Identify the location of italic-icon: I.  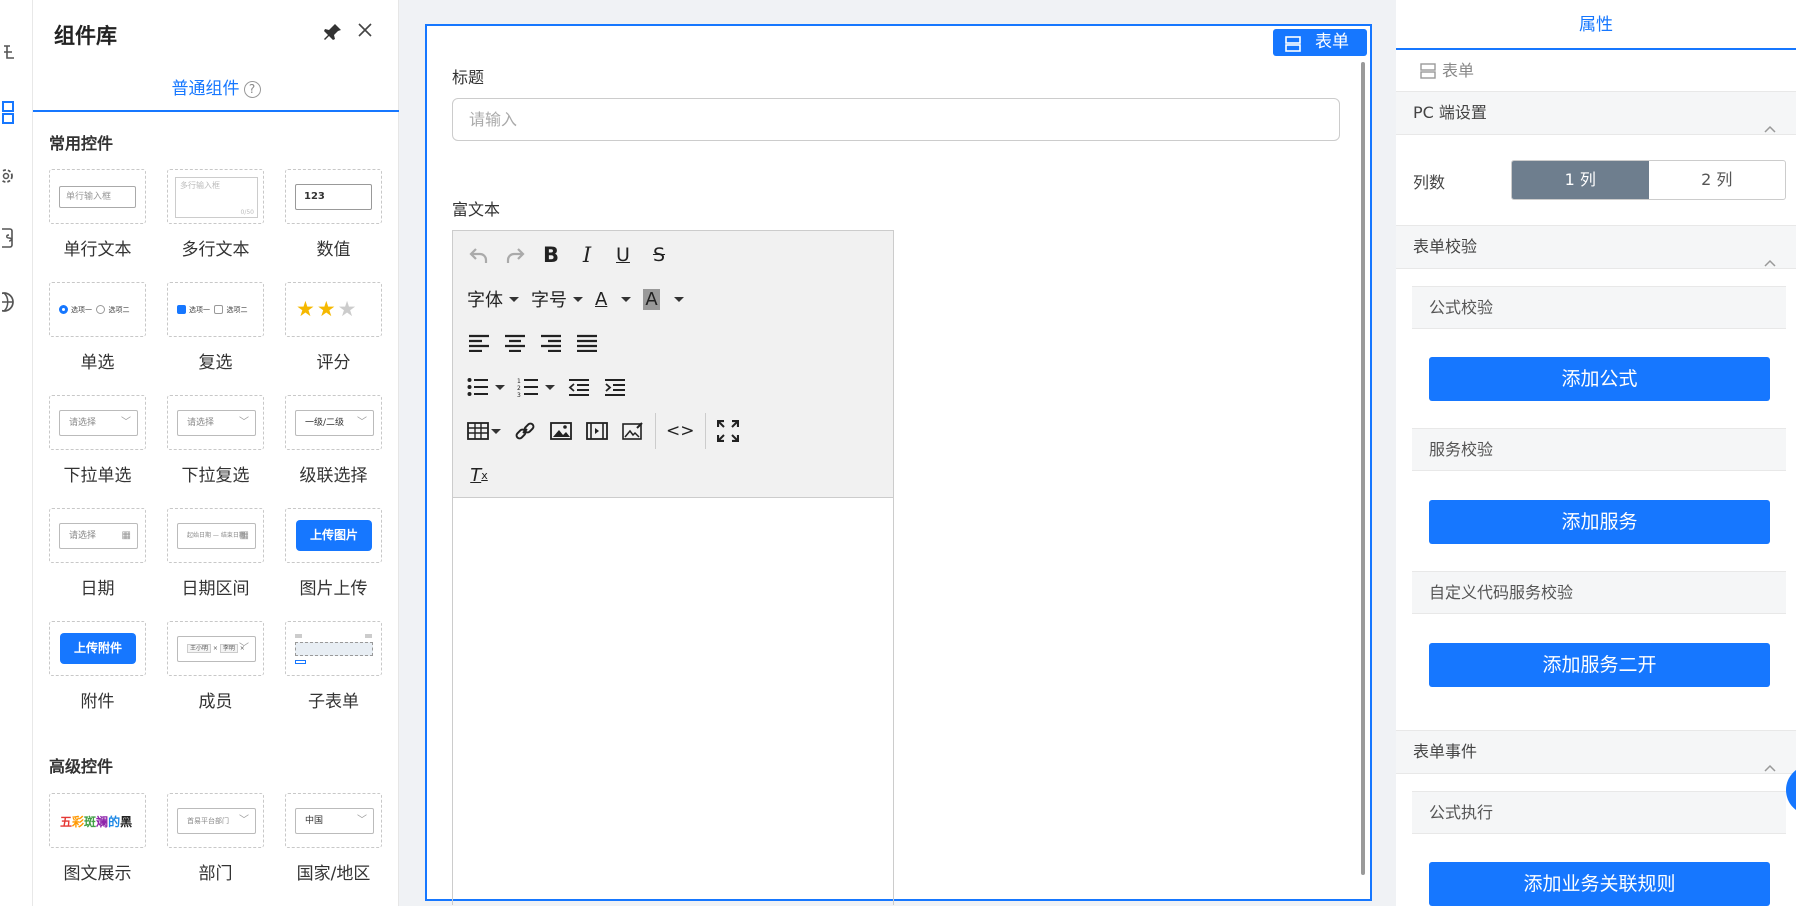
(587, 255).